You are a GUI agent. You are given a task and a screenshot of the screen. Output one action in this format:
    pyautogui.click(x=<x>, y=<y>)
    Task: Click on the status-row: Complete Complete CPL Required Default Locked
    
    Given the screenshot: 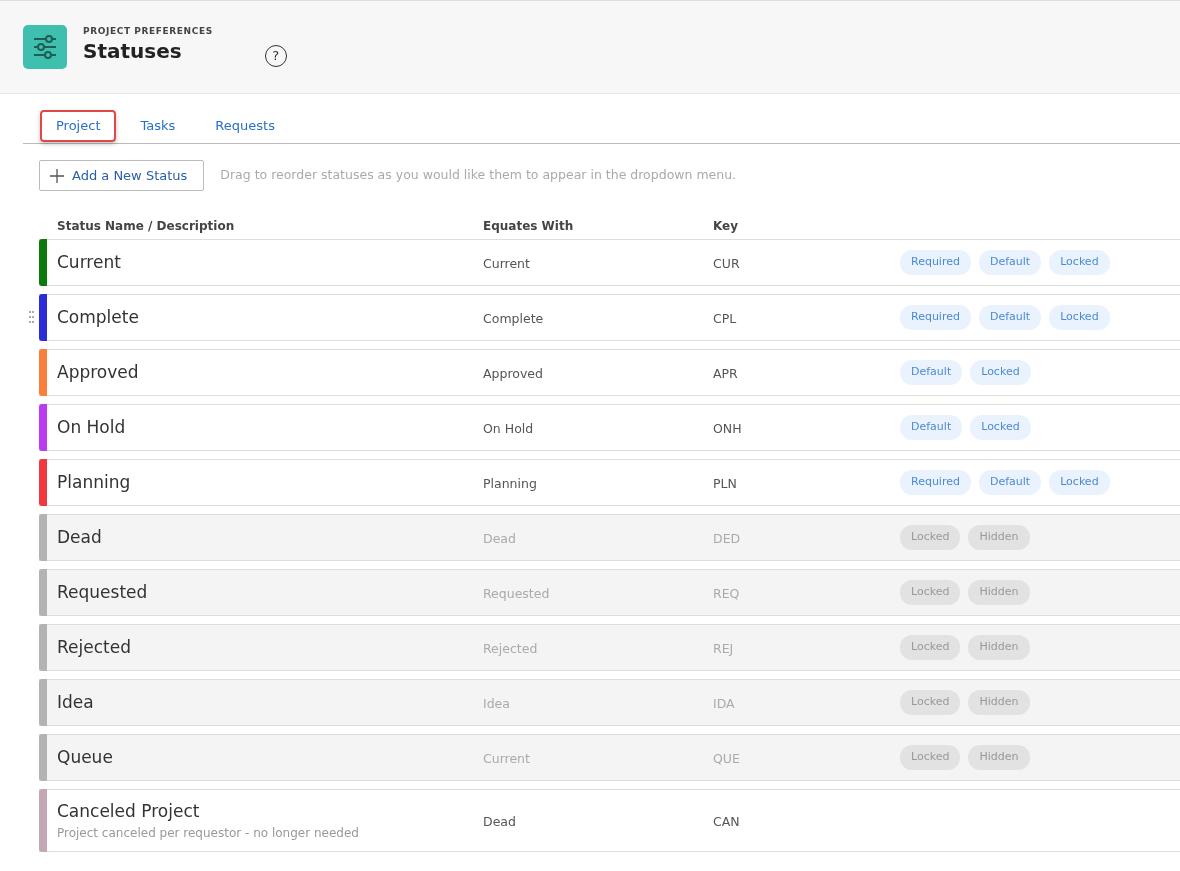 What is the action you would take?
    pyautogui.click(x=609, y=317)
    